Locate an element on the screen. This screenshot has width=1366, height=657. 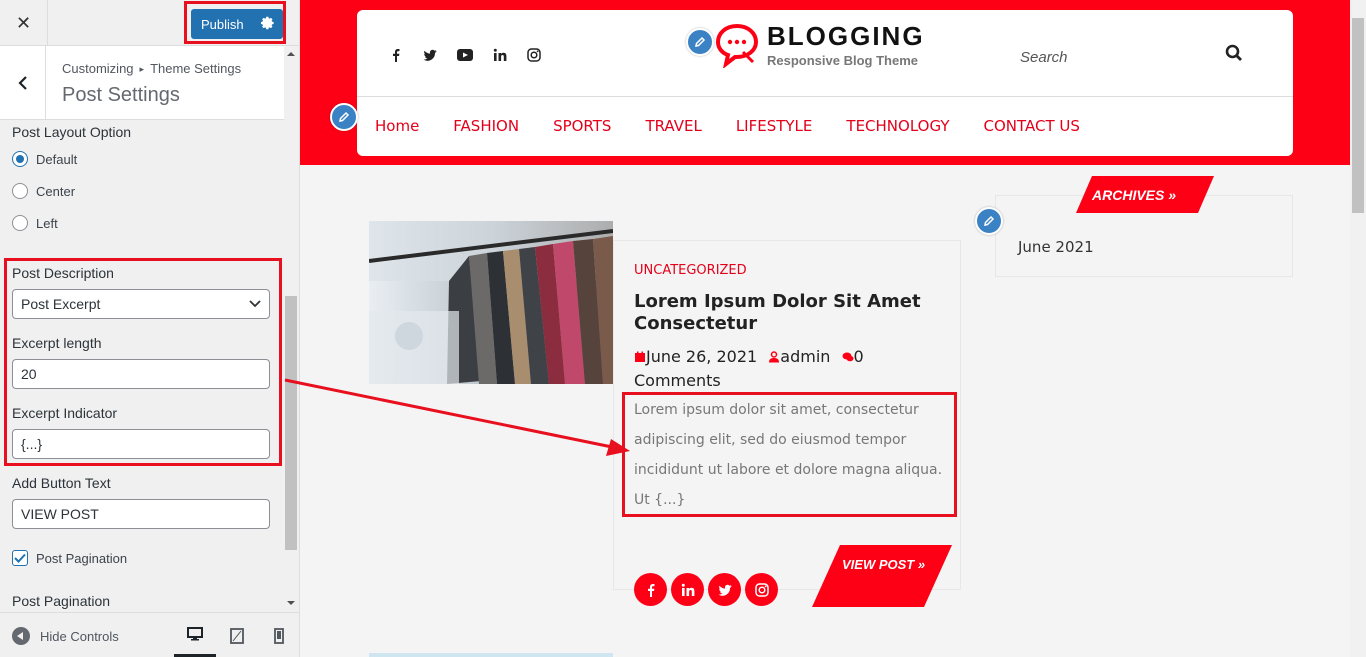
post-category: UNCATEGORIZED is located at coordinates (690, 270).